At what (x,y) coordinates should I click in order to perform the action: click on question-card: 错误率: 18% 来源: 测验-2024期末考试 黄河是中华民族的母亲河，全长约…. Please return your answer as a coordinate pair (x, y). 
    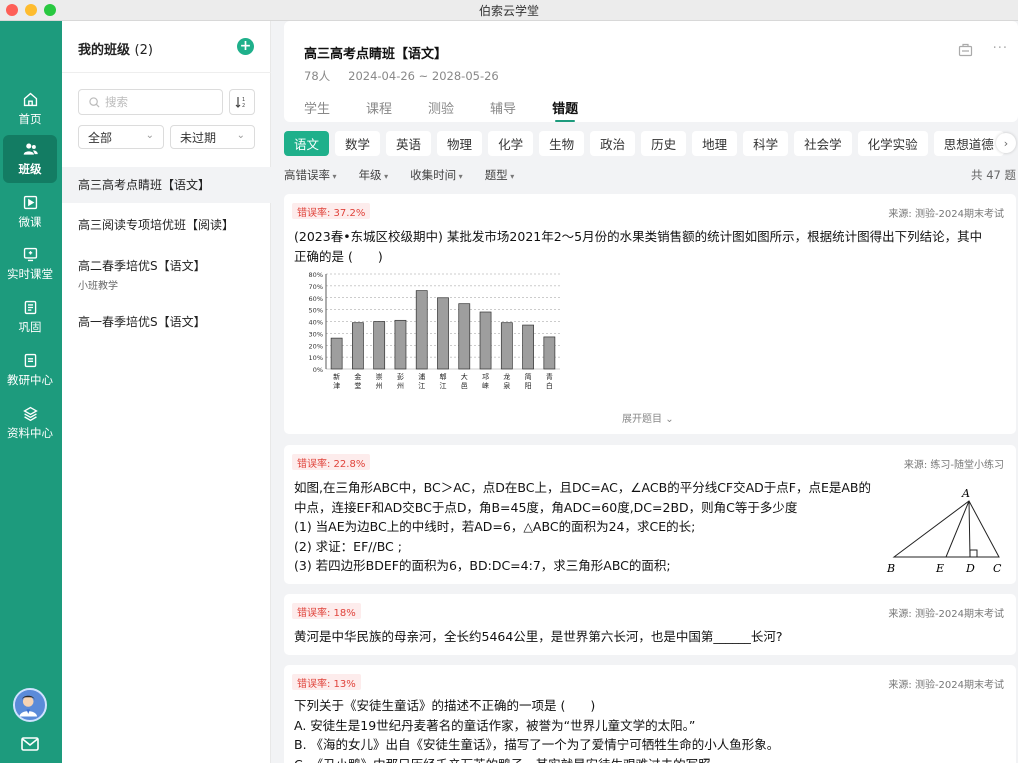
    Looking at the image, I should click on (650, 624).